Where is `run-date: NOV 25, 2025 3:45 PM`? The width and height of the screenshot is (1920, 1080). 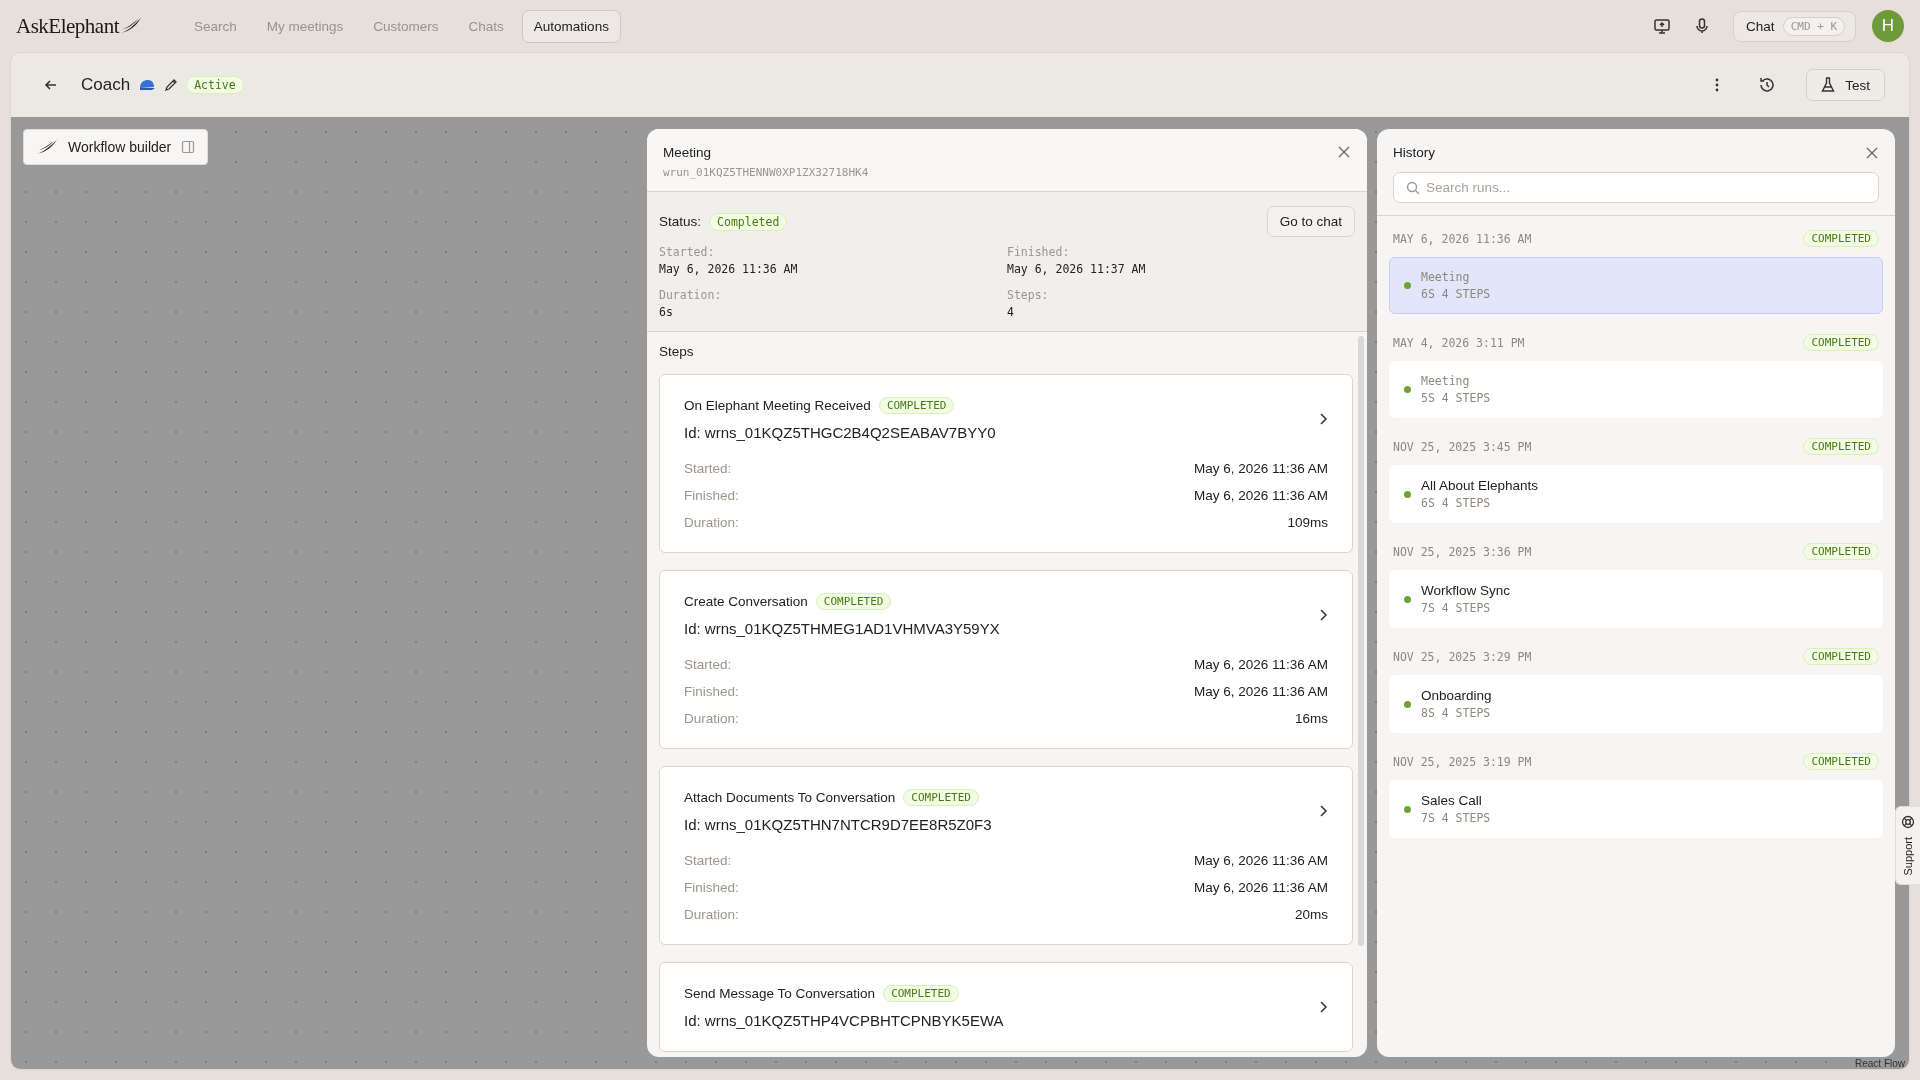 run-date: NOV 25, 2025 3:45 PM is located at coordinates (1462, 446).